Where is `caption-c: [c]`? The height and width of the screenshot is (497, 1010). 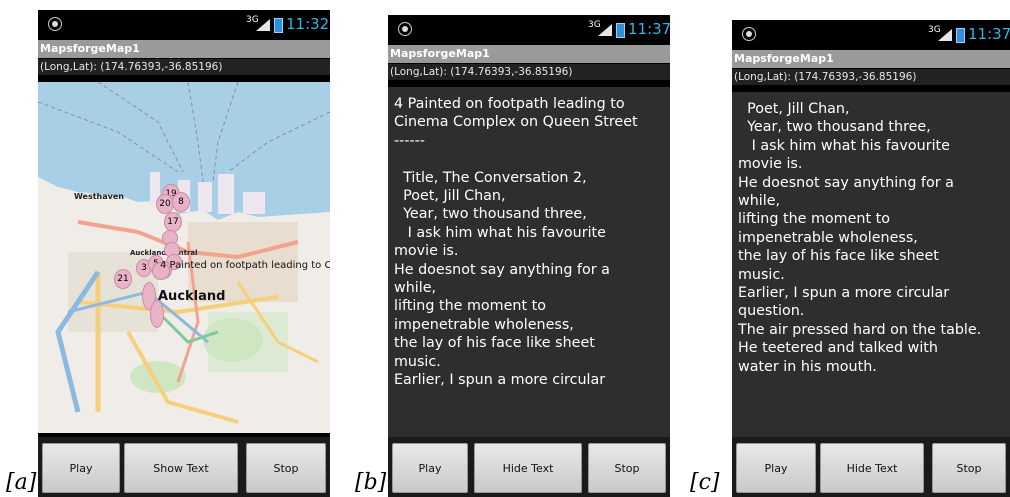
caption-c: [c] is located at coordinates (705, 482).